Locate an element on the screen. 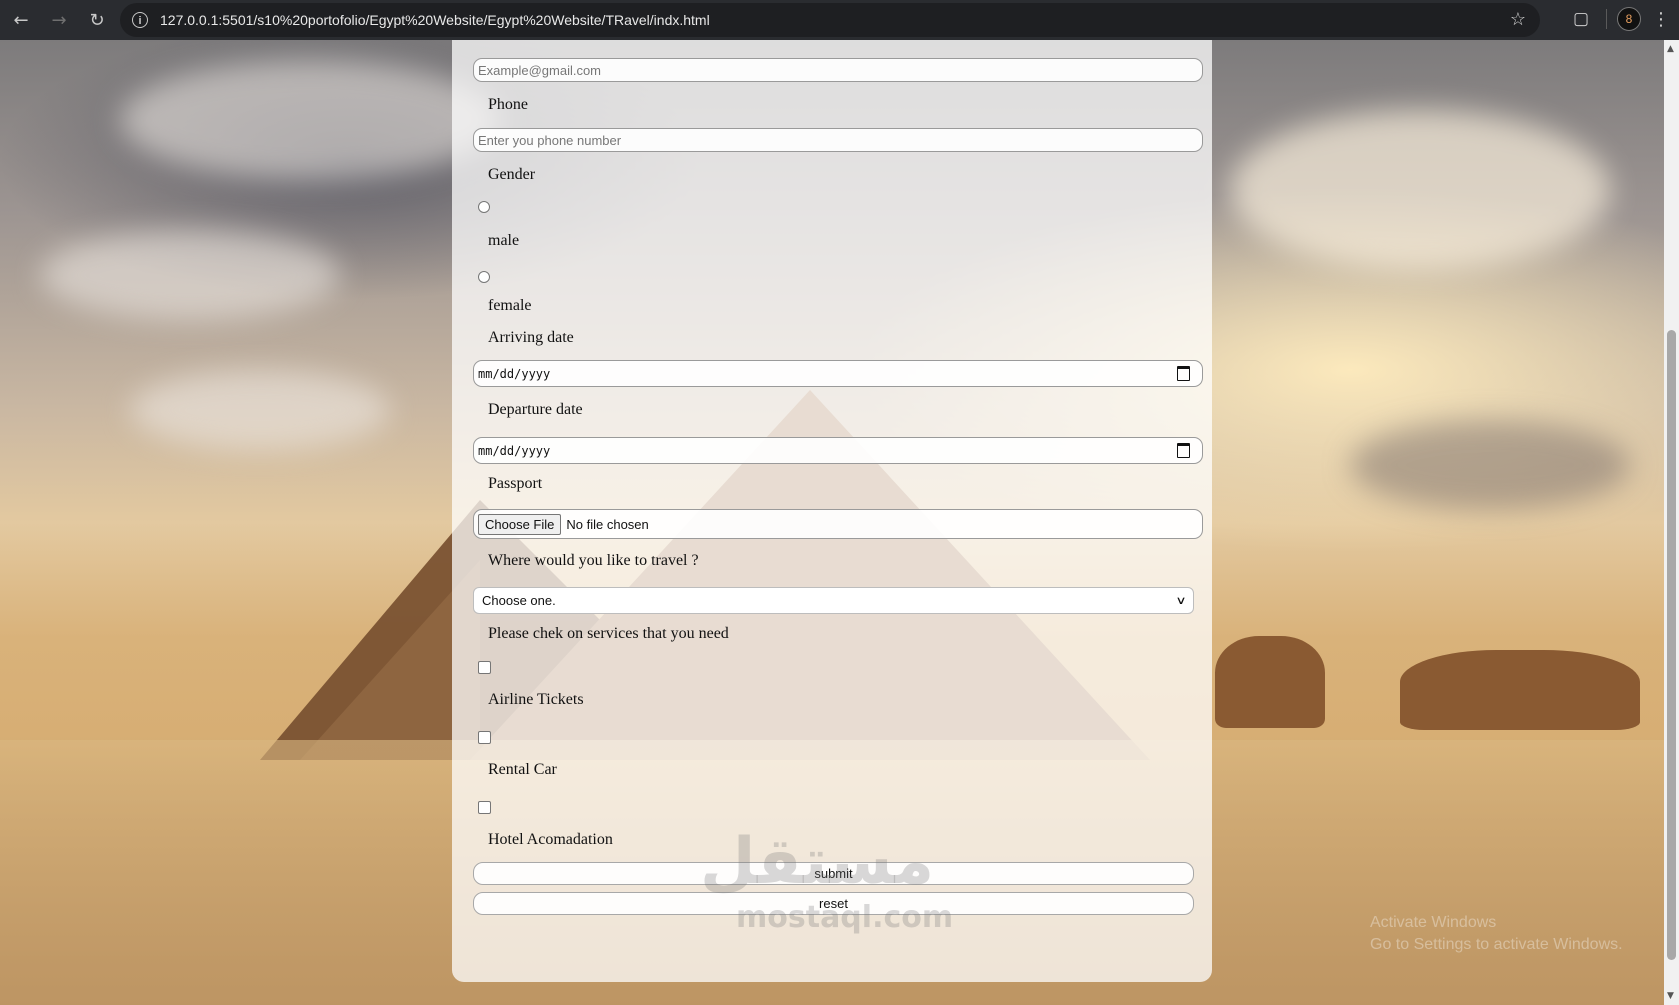  gender-female-radio is located at coordinates (484, 277).